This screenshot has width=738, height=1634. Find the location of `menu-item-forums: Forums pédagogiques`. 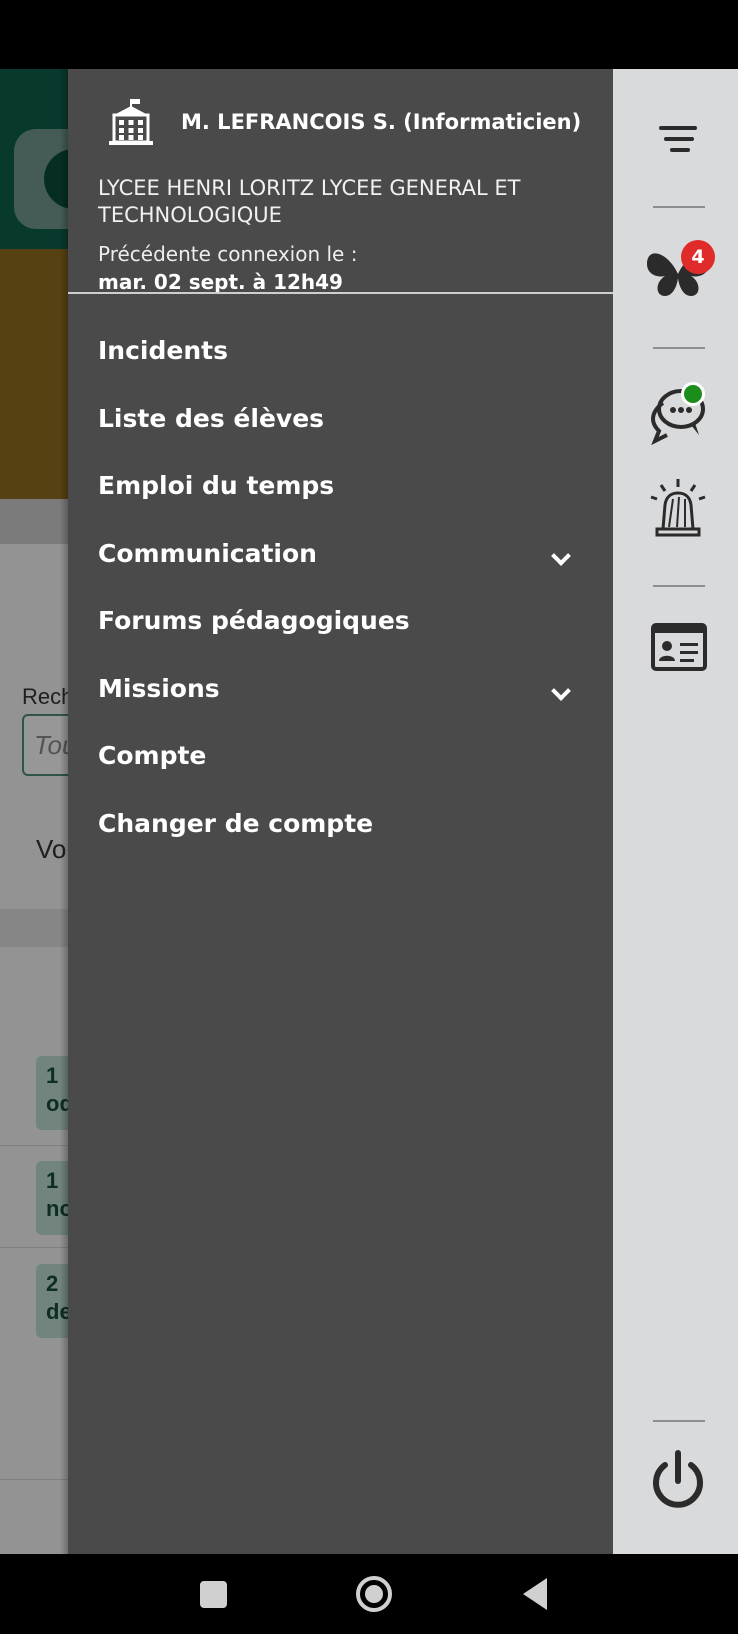

menu-item-forums: Forums pédagogiques is located at coordinates (340, 622).